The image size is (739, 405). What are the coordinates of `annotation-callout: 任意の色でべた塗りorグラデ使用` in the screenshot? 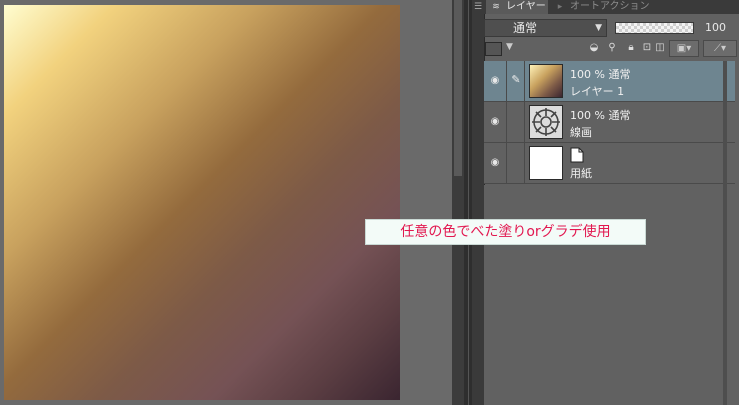 It's located at (505, 232).